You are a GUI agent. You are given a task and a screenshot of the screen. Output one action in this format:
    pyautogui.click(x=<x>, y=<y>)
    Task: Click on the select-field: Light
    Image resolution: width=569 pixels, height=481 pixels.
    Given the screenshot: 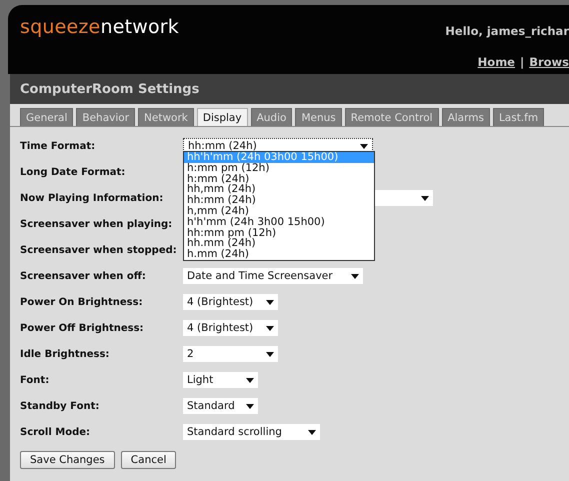 What is the action you would take?
    pyautogui.click(x=220, y=380)
    